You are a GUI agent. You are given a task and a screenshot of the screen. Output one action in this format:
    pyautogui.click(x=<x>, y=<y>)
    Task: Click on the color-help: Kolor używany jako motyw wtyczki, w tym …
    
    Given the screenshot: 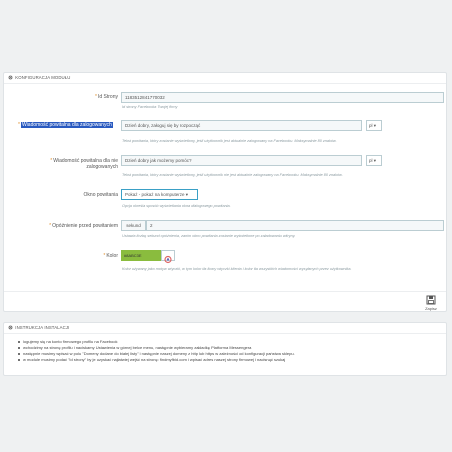 What is the action you would take?
    pyautogui.click(x=237, y=269)
    